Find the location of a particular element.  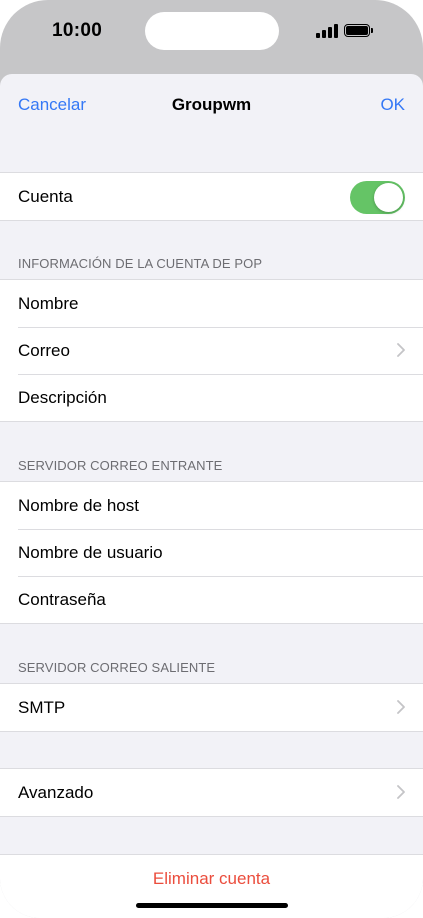

delete-account-label: Eliminar cuenta is located at coordinates (211, 878).